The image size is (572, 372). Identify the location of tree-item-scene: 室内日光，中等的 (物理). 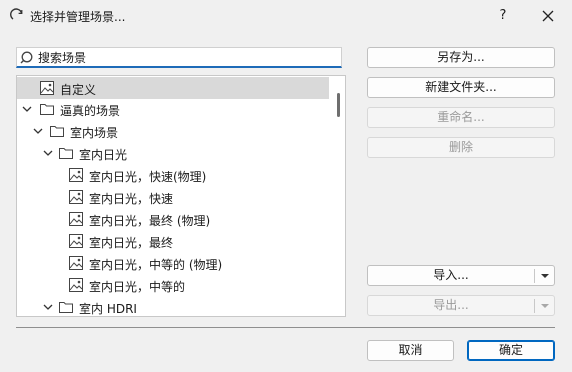
(173, 263).